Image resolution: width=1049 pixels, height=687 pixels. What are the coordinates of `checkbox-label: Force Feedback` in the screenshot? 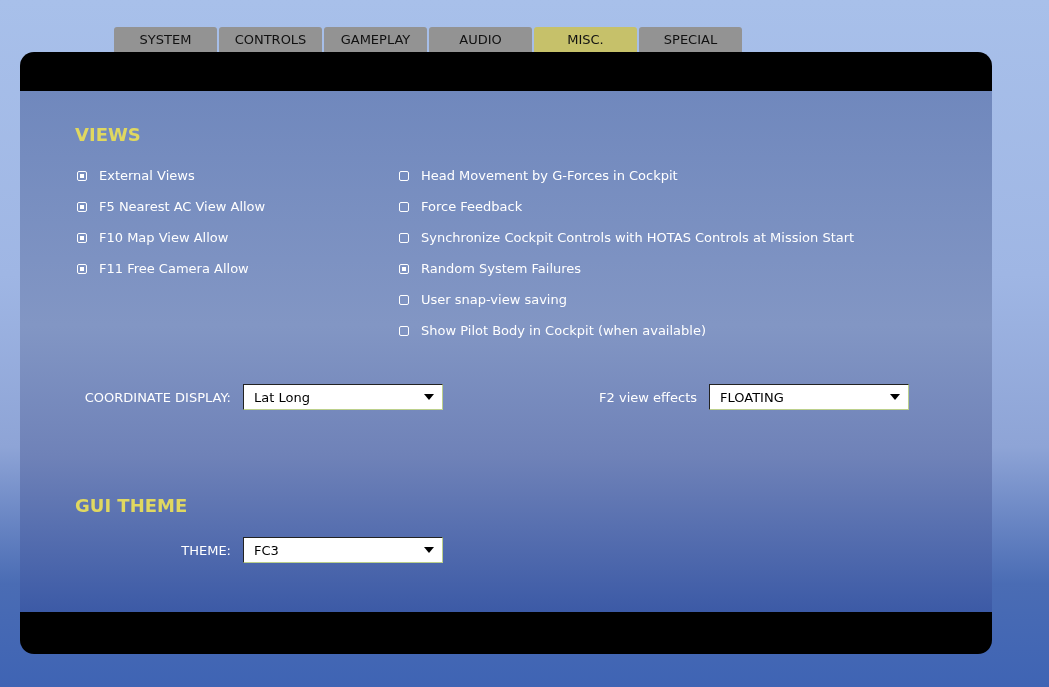 It's located at (472, 206).